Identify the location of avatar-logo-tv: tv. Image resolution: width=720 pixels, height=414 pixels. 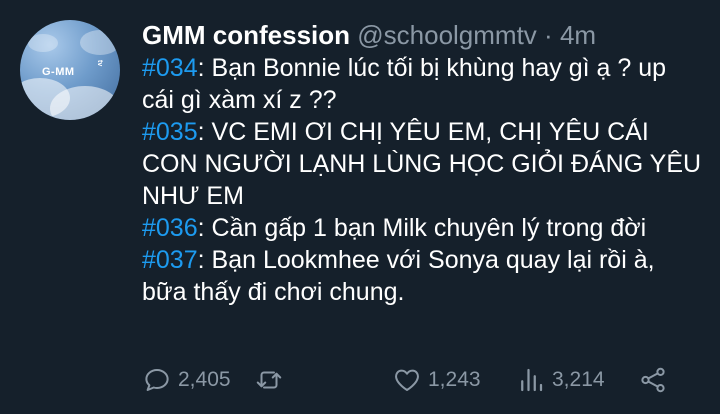
(99, 63).